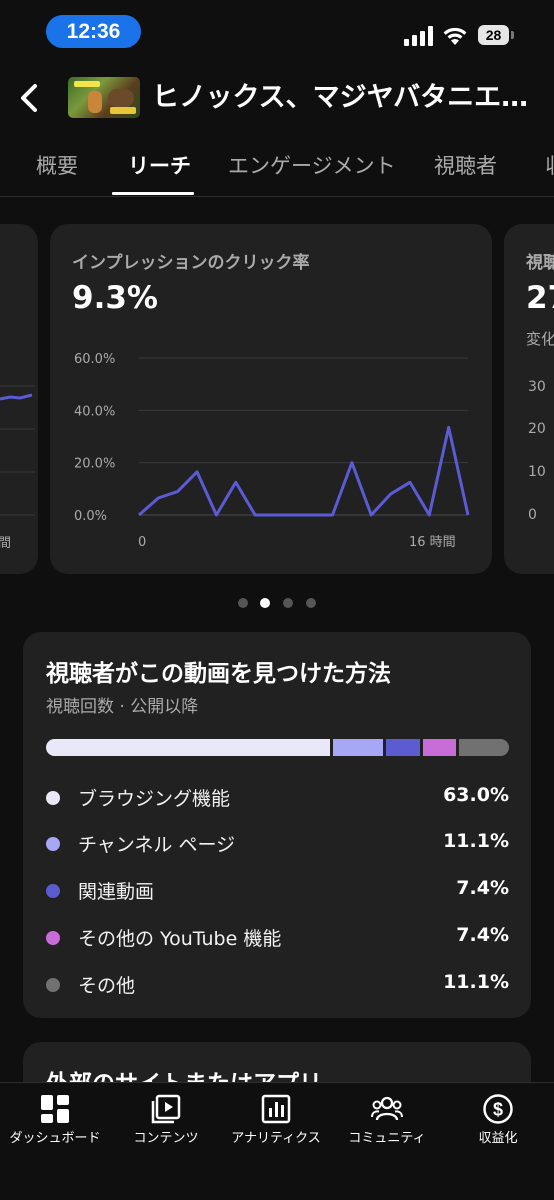  Describe the element at coordinates (94, 359) in the screenshot. I see `chart-y-tick-label: 60.0%` at that location.